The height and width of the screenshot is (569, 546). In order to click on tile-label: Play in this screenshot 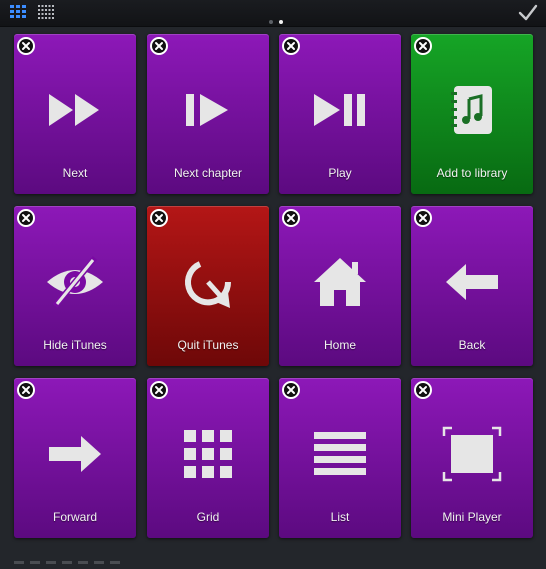, I will do `click(340, 173)`.